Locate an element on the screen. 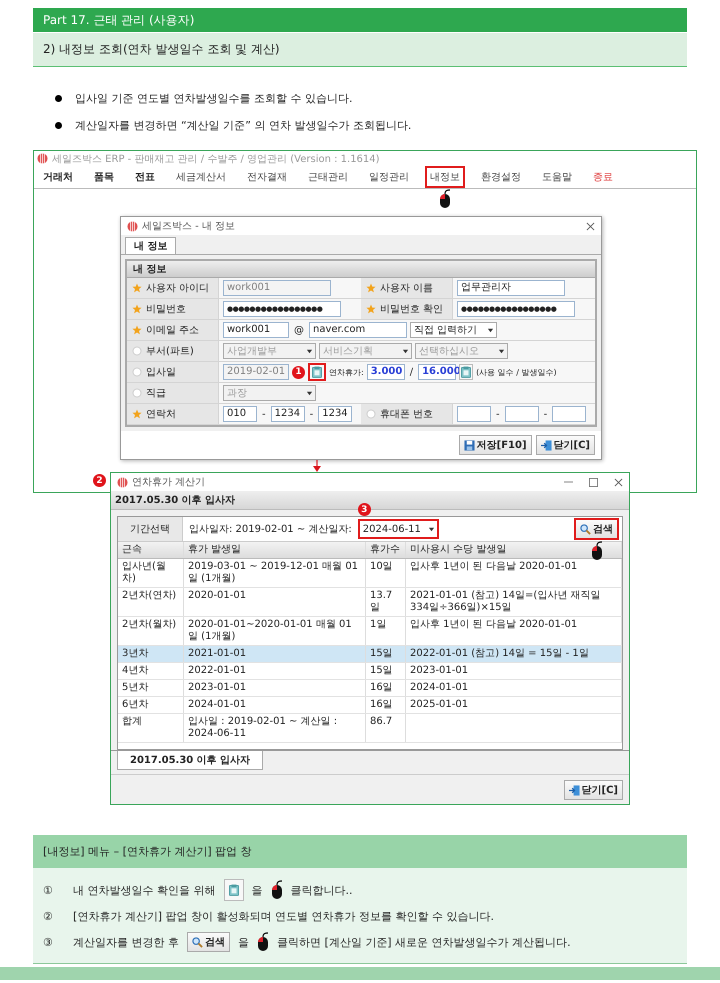 The width and height of the screenshot is (720, 983). dropdown: 직접 입력하기 is located at coordinates (453, 330).